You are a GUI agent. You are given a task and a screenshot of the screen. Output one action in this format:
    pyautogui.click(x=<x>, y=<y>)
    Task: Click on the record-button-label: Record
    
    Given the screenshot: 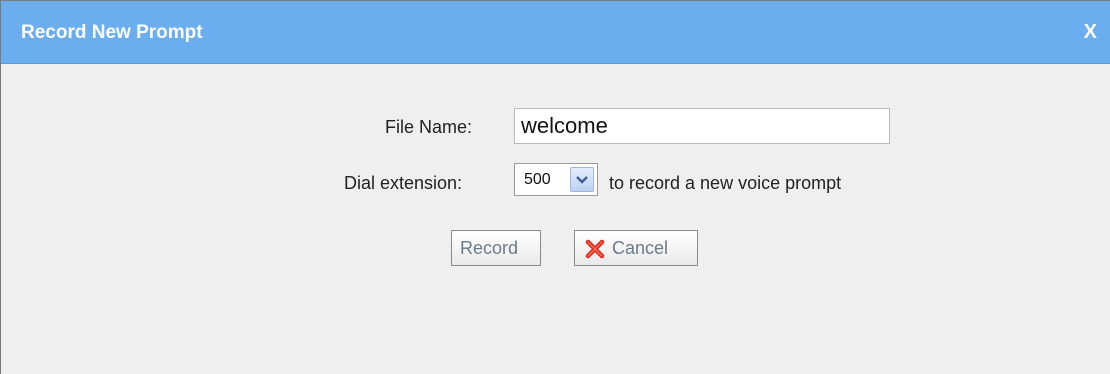 What is the action you would take?
    pyautogui.click(x=489, y=248)
    